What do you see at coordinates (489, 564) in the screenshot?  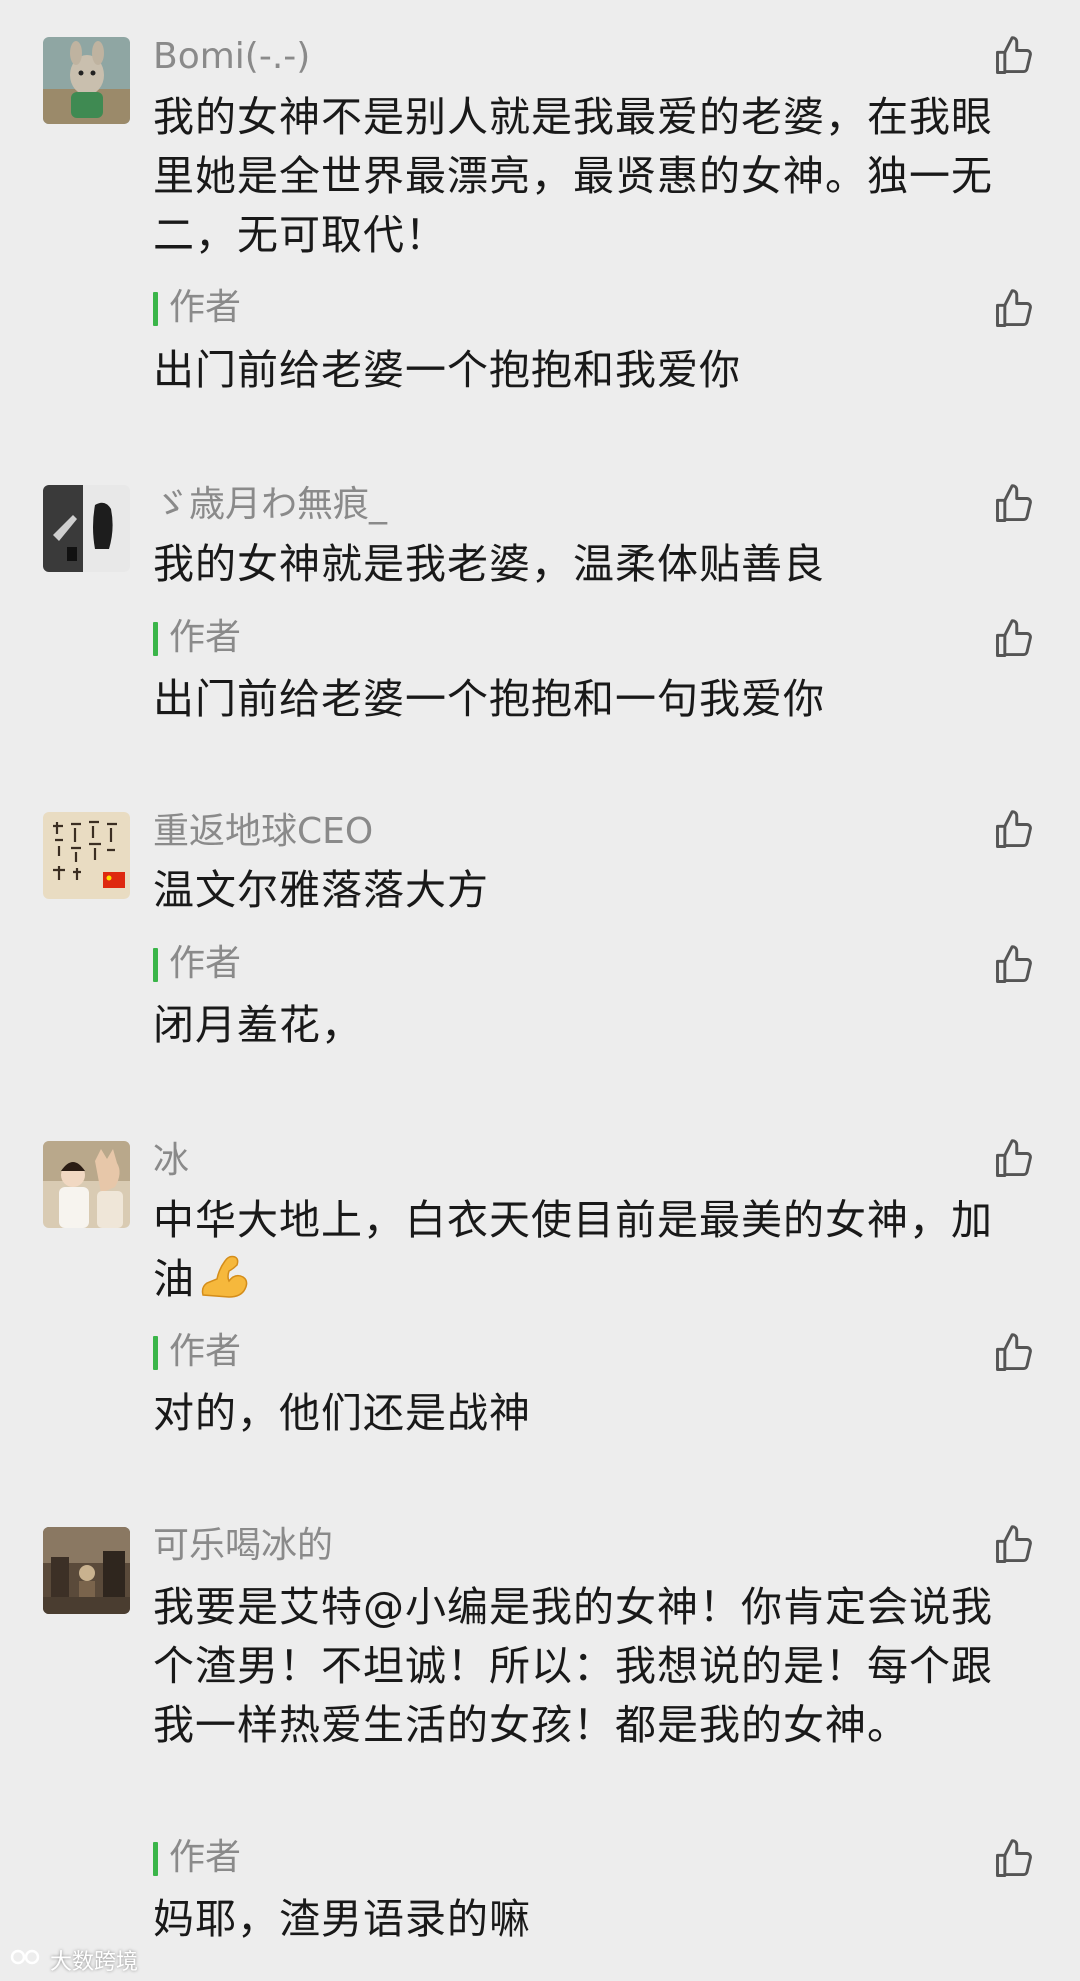 I see `comment-text: 我的女神就是我老婆，温柔体贴善良` at bounding box center [489, 564].